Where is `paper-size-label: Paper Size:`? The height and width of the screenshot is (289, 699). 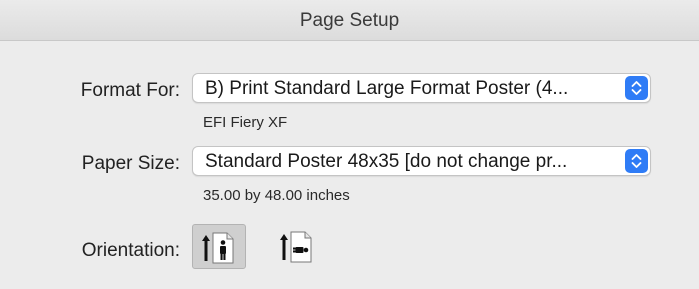 paper-size-label: Paper Size: is located at coordinates (130, 163).